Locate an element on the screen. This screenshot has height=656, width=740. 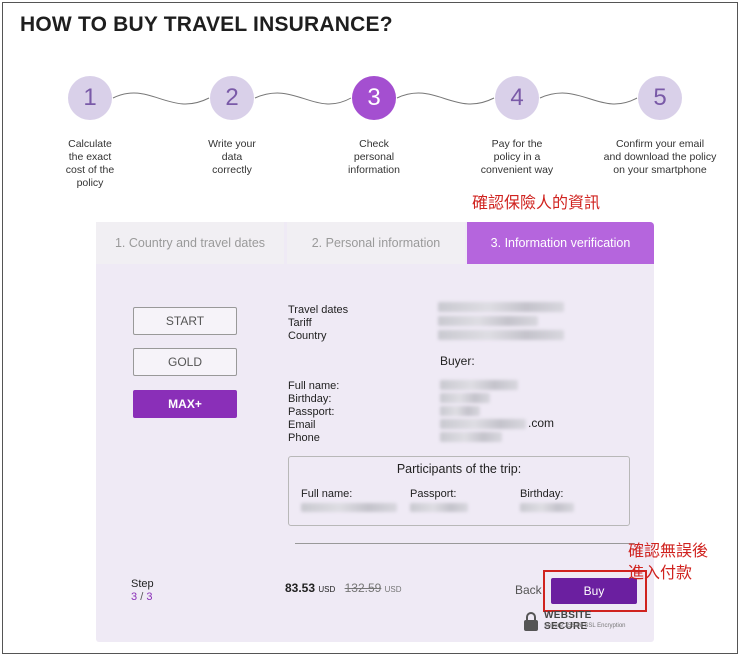
country-value-blurred is located at coordinates (501, 335).